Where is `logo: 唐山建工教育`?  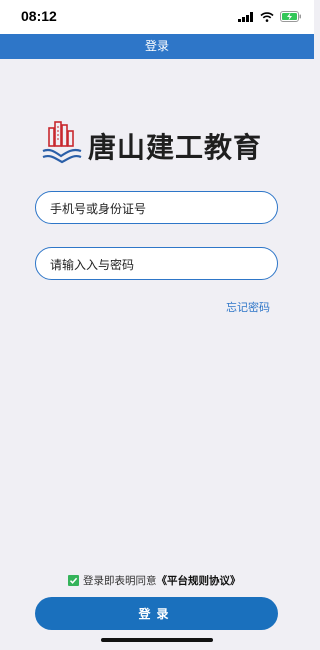
logo: 唐山建工教育 is located at coordinates (158, 143).